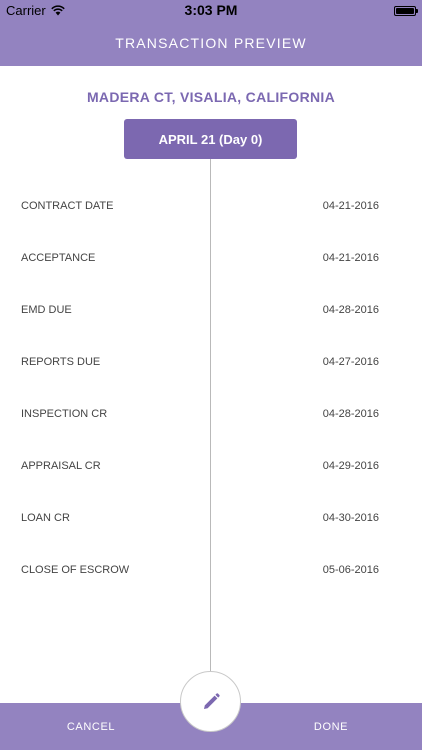 The height and width of the screenshot is (750, 422). Describe the element at coordinates (211, 314) in the screenshot. I see `event-row-emd-due: EMD DUE 04-28-2016` at that location.